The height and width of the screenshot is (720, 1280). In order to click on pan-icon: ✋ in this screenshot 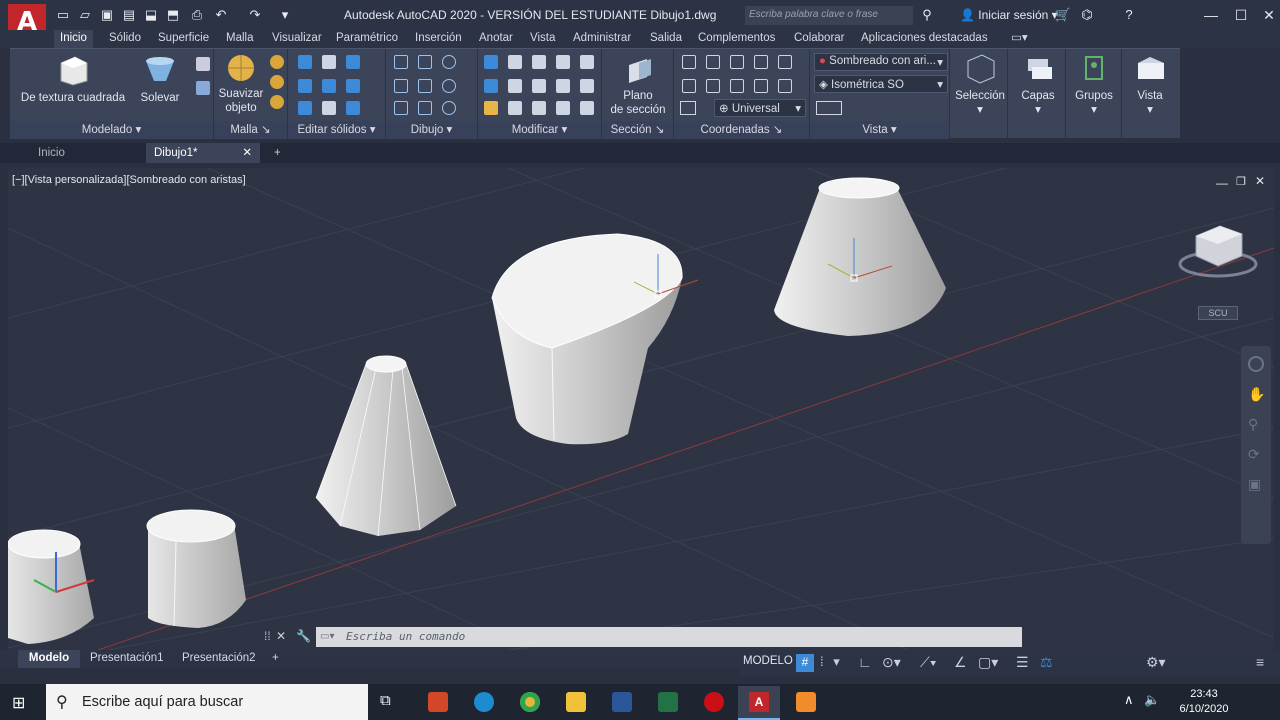, I will do `click(1256, 394)`.